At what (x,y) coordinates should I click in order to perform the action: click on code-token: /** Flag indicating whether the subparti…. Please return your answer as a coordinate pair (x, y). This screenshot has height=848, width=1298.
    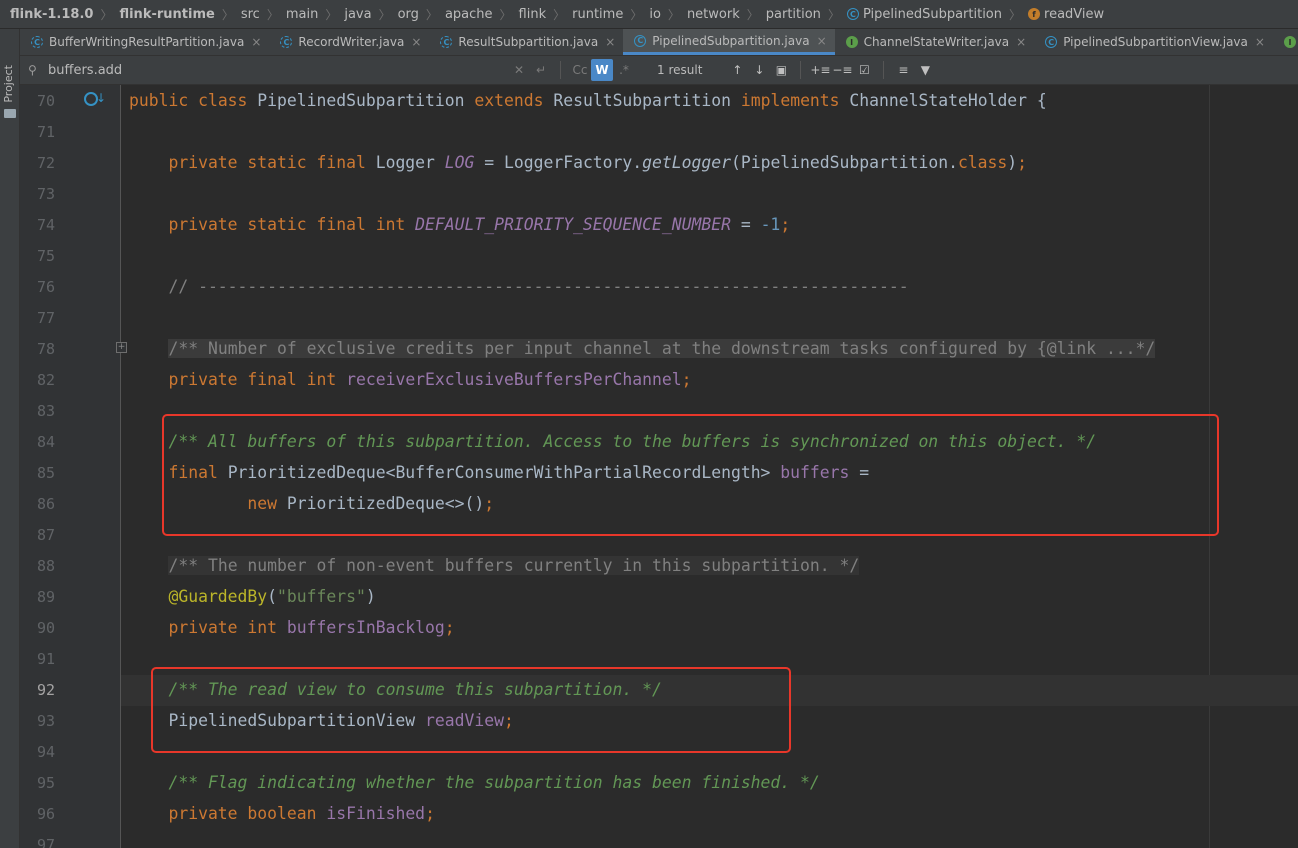
    Looking at the image, I should click on (474, 782).